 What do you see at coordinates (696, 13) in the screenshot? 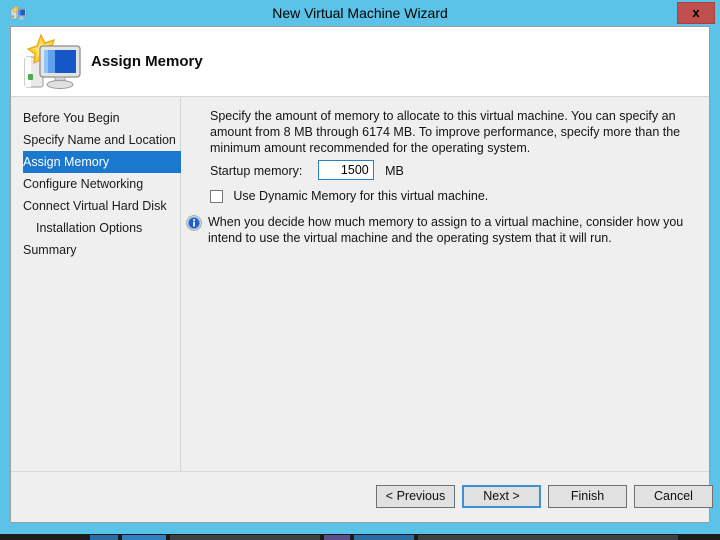
I see `close-button: x` at bounding box center [696, 13].